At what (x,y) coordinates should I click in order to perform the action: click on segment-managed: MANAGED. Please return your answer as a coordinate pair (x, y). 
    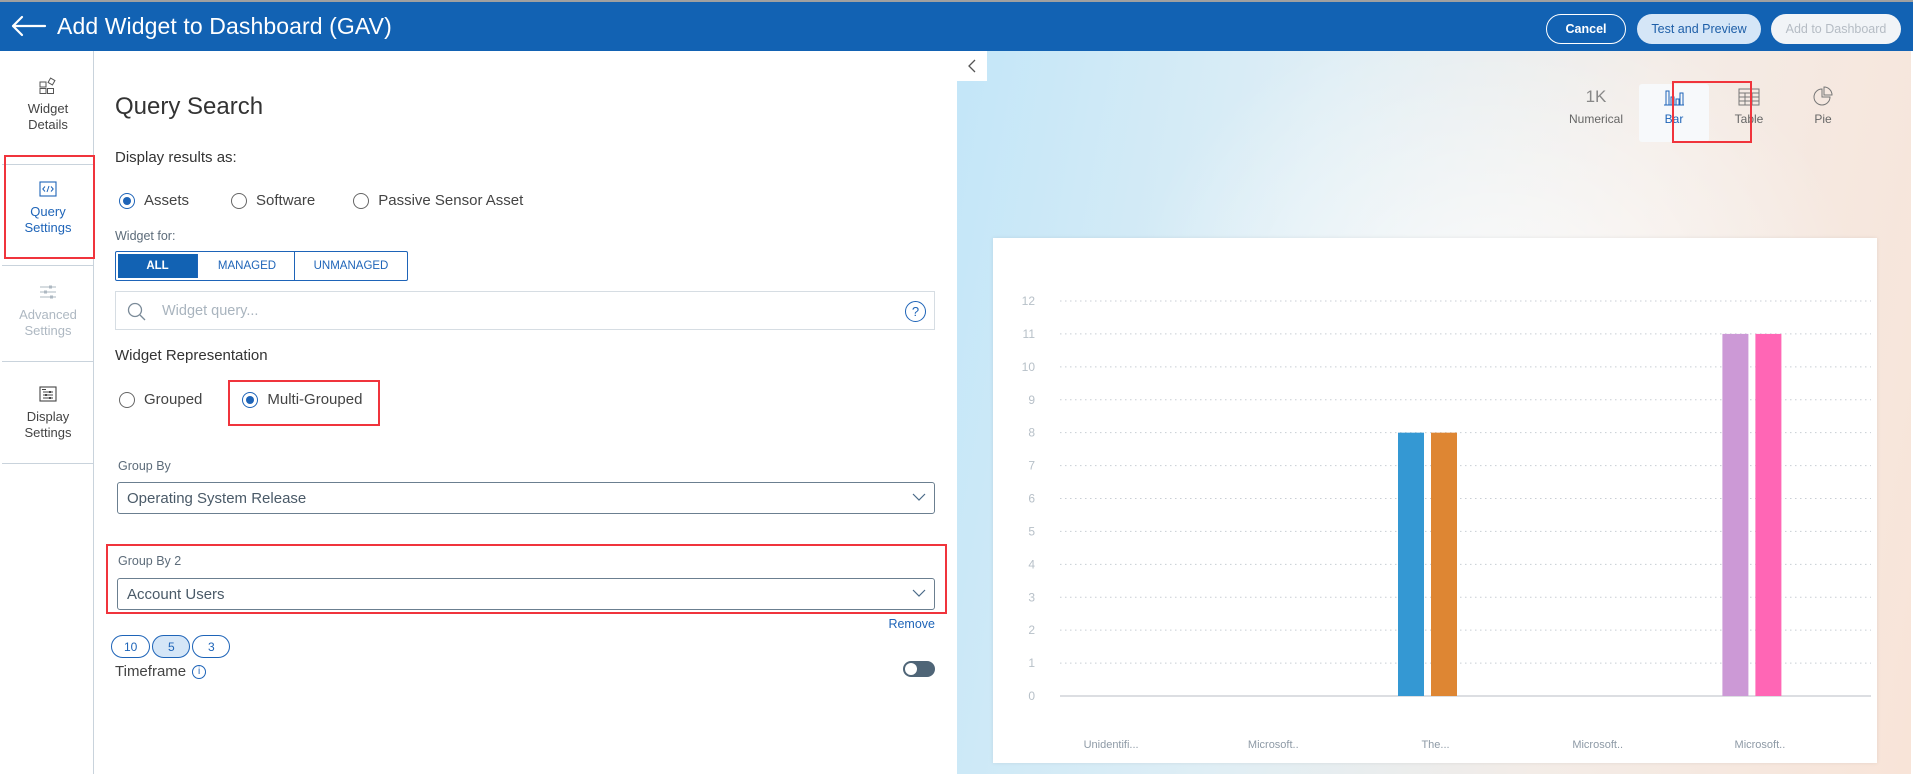
    Looking at the image, I should click on (247, 266).